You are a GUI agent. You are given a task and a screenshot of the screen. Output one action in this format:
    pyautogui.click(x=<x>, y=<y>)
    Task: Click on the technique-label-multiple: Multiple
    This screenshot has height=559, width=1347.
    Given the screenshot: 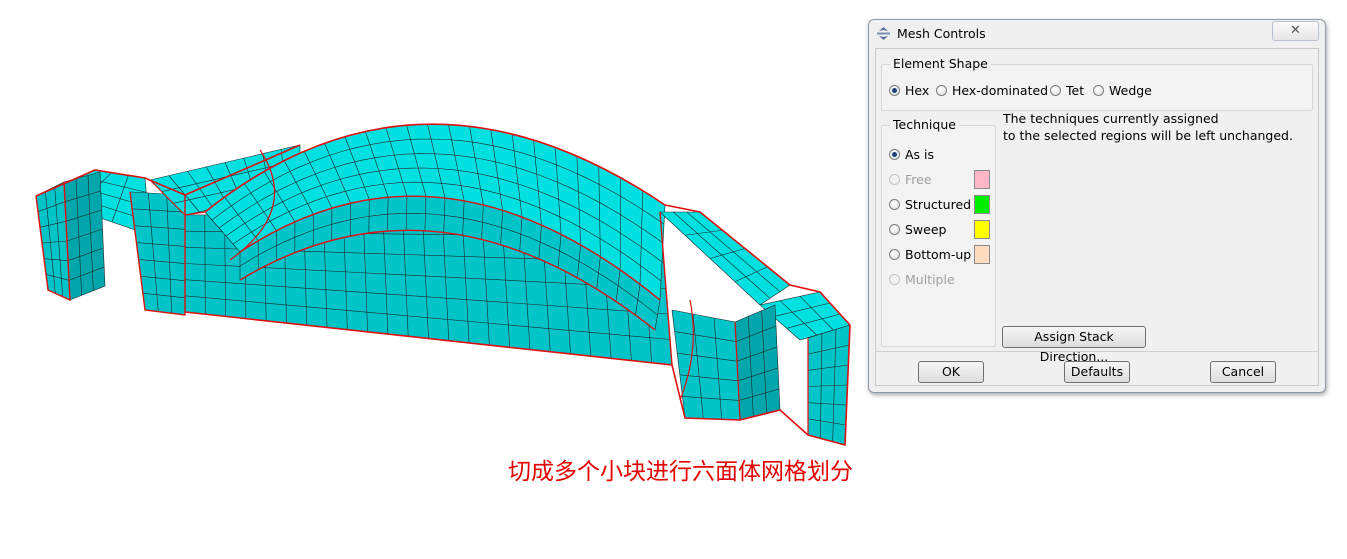 What is the action you would take?
    pyautogui.click(x=930, y=279)
    